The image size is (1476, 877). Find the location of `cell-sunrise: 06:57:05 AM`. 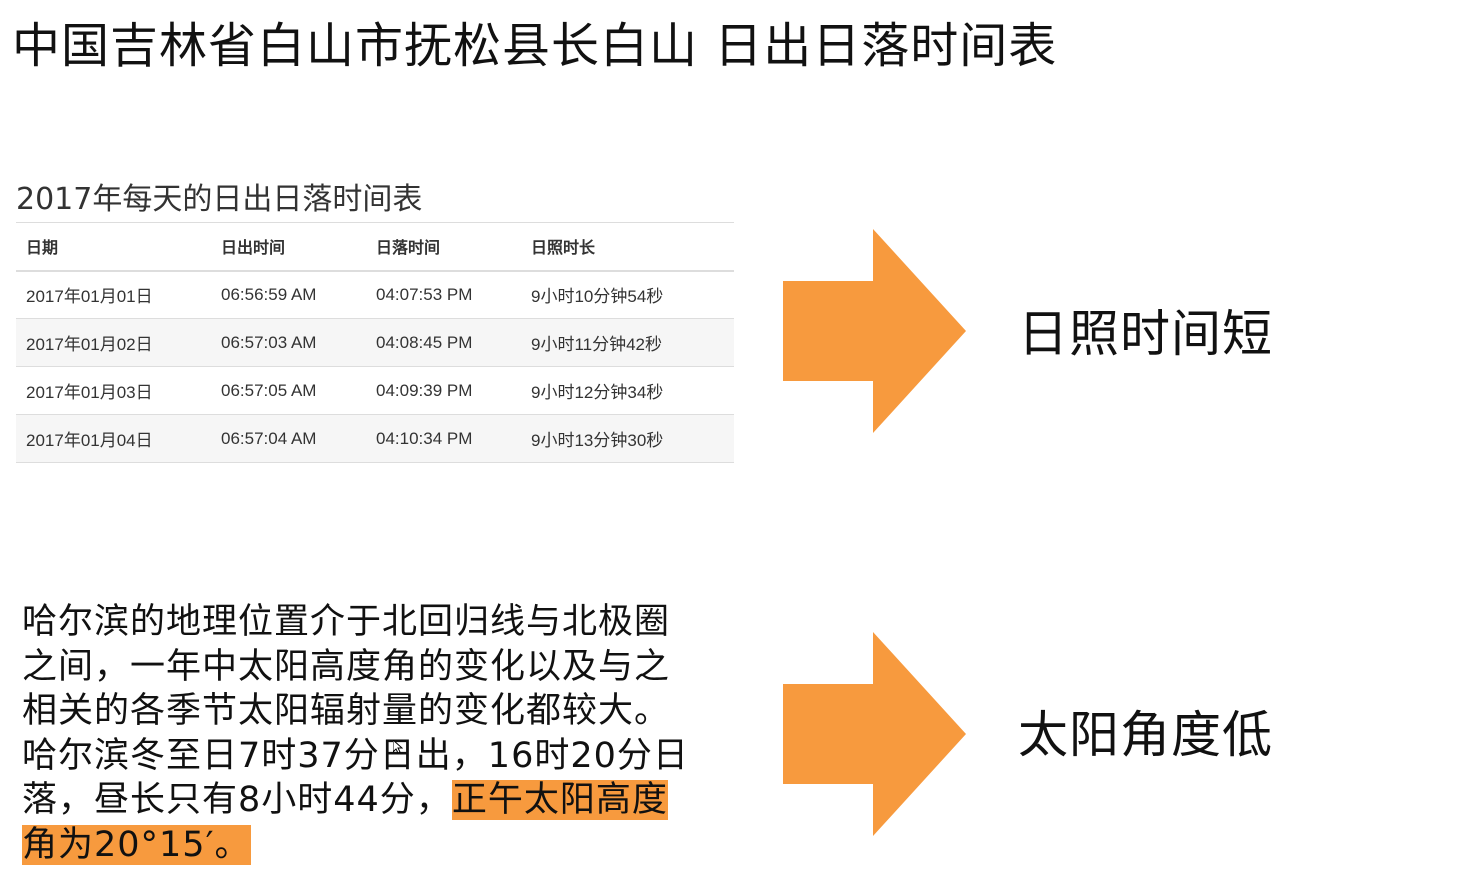

cell-sunrise: 06:57:05 AM is located at coordinates (288, 390).